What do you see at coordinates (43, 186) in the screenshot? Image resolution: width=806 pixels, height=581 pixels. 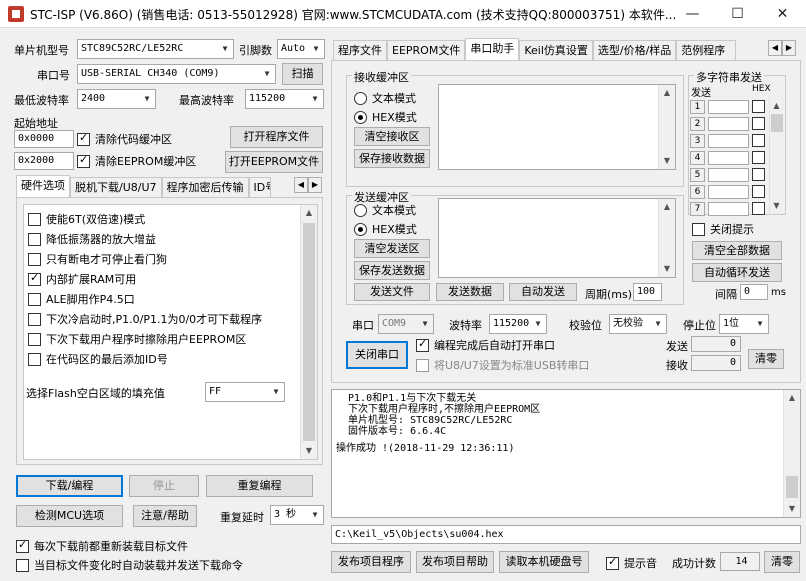 I see `tab-hardware: 硬件选项` at bounding box center [43, 186].